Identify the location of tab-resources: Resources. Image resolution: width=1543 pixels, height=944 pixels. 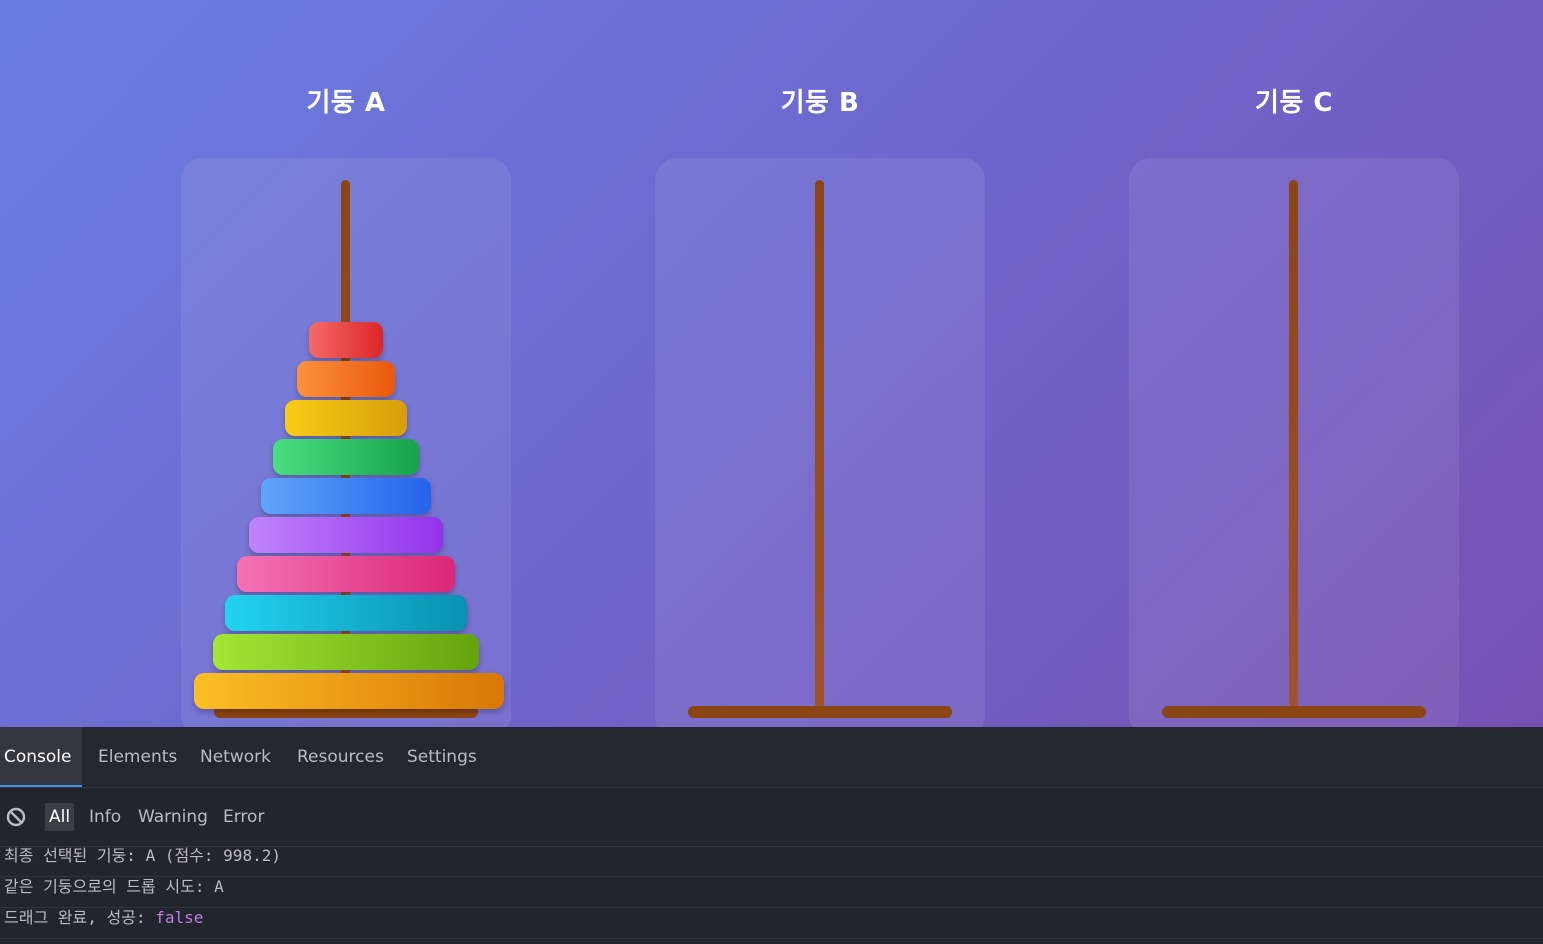
(340, 757).